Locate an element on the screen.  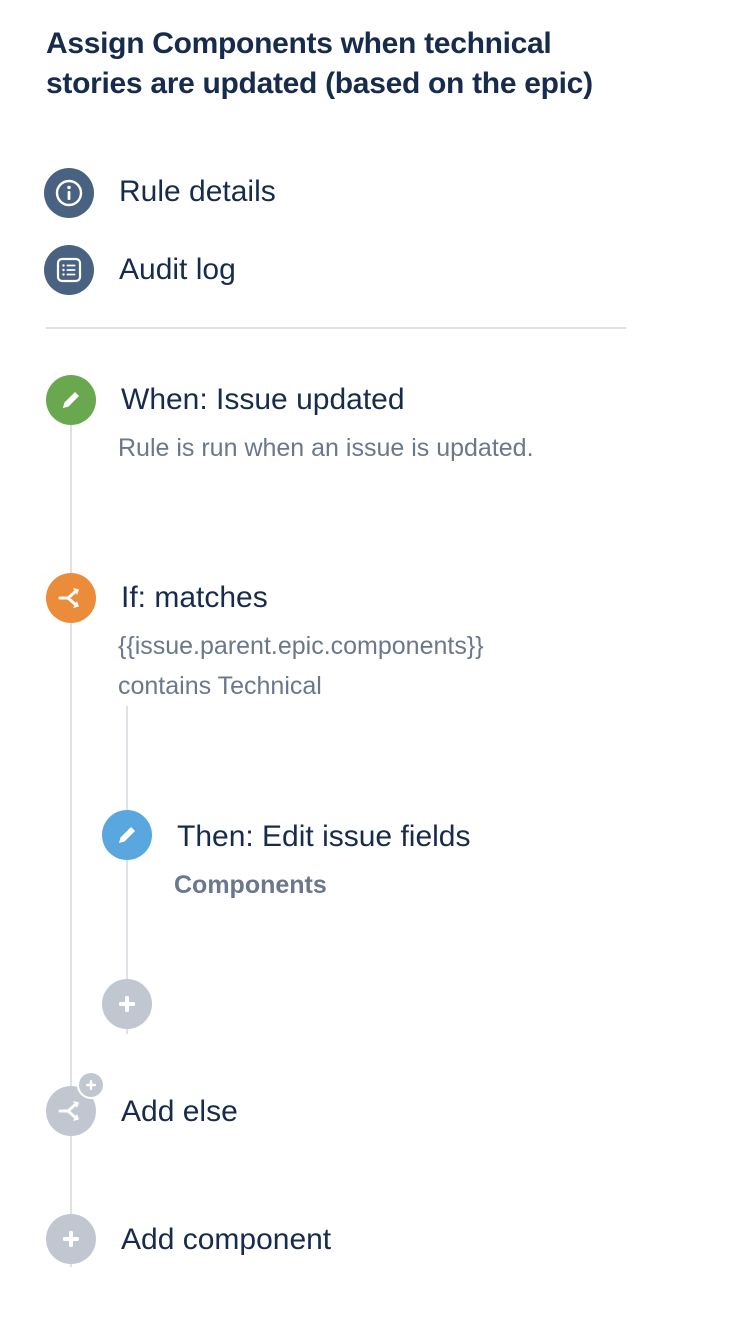
add-component-label: Add component is located at coordinates (226, 1239).